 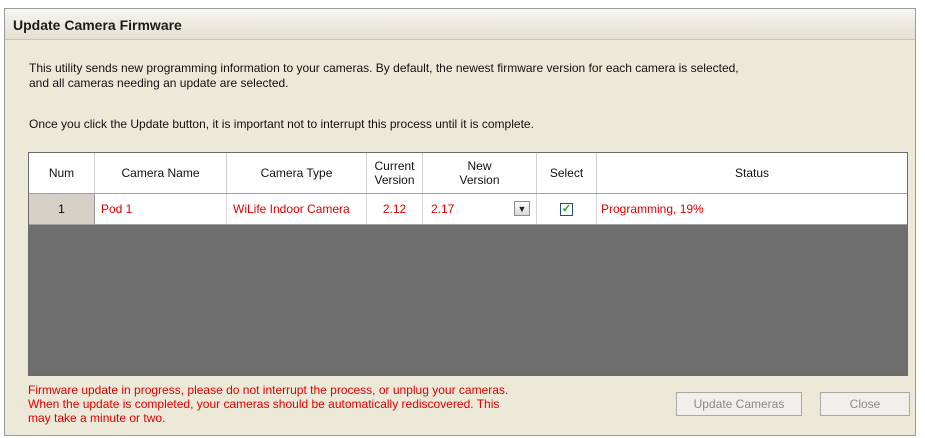 I want to click on col-status: Status, so click(x=752, y=173).